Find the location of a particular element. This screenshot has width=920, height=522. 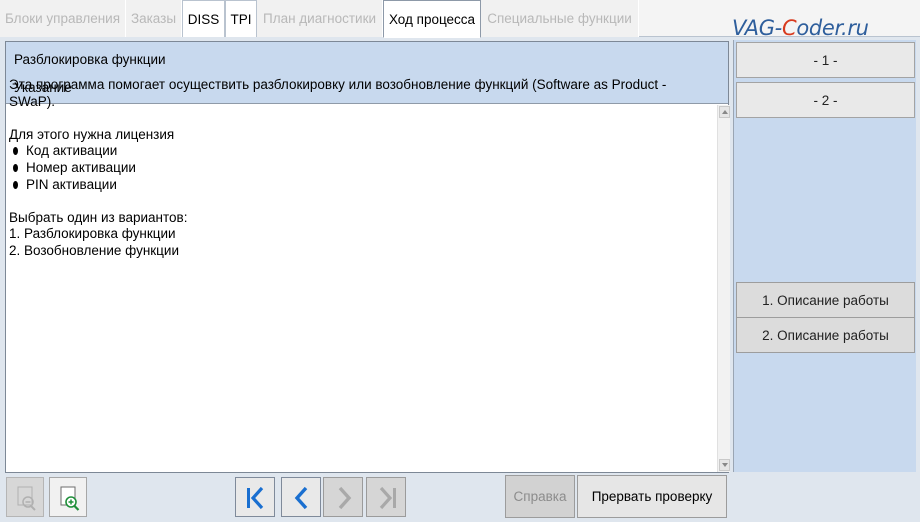

page-title: Разблокировка функции is located at coordinates (90, 59).